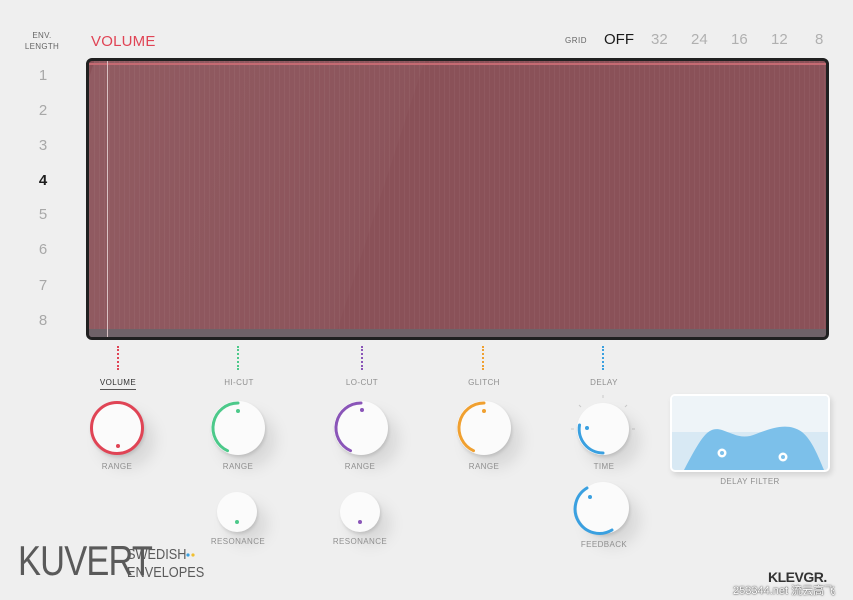 The width and height of the screenshot is (853, 600). What do you see at coordinates (457, 333) in the screenshot?
I see `display-bottom-band` at bounding box center [457, 333].